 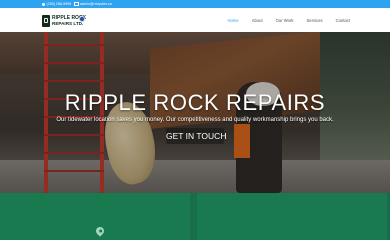 I want to click on certification-badge-icon, so click(x=82, y=19).